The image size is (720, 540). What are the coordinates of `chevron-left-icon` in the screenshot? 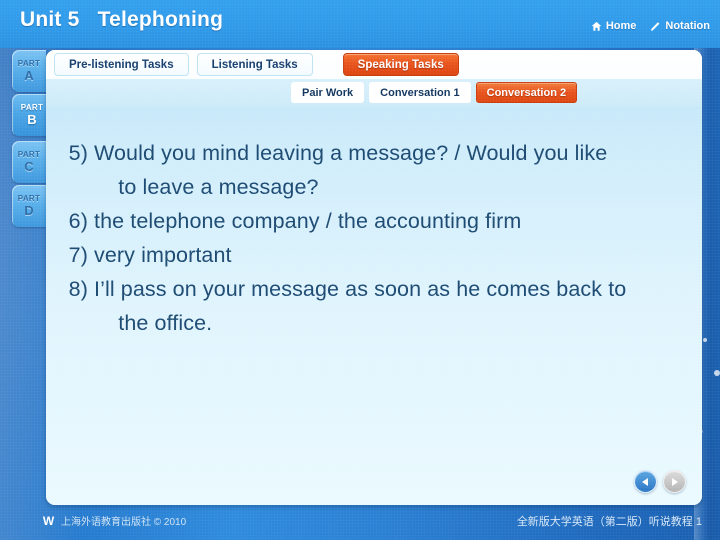 It's located at (645, 481).